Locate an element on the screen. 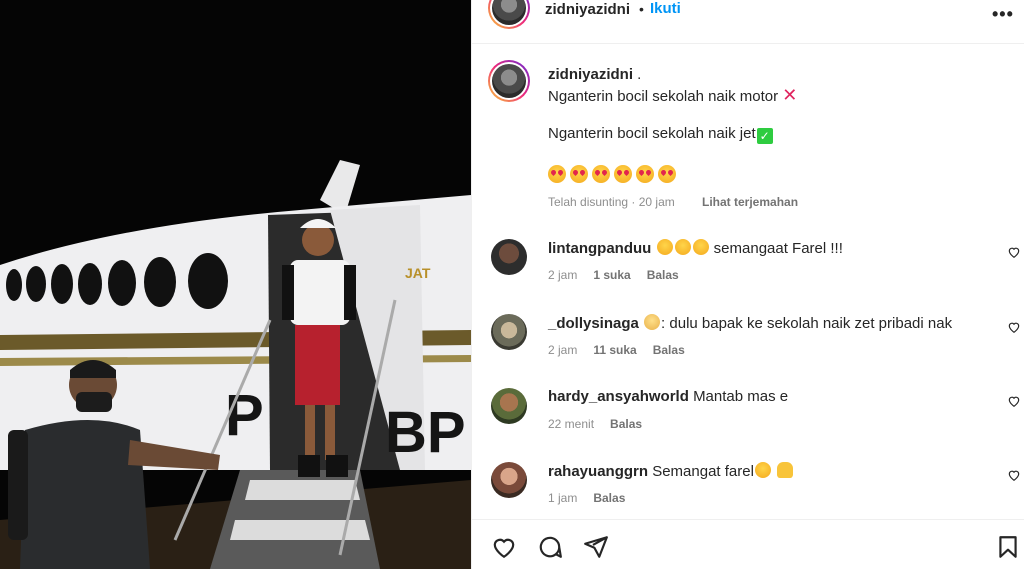 The width and height of the screenshot is (1024, 569). comment-username: rahayuanggrn is located at coordinates (598, 471).